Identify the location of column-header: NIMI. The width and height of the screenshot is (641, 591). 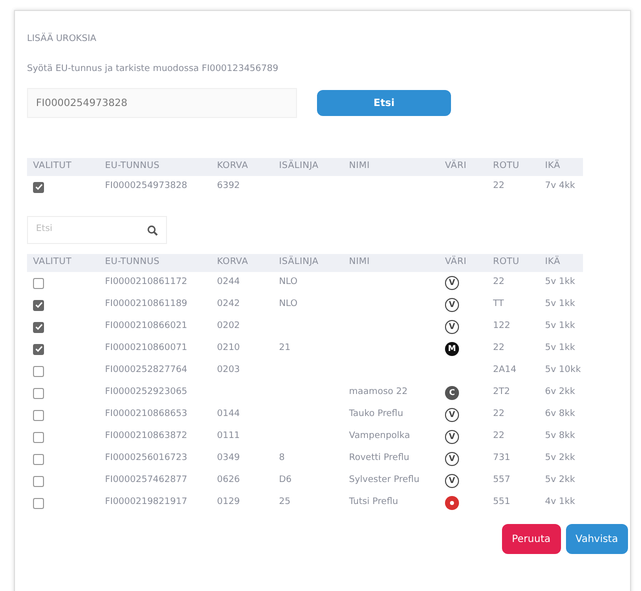
(359, 167).